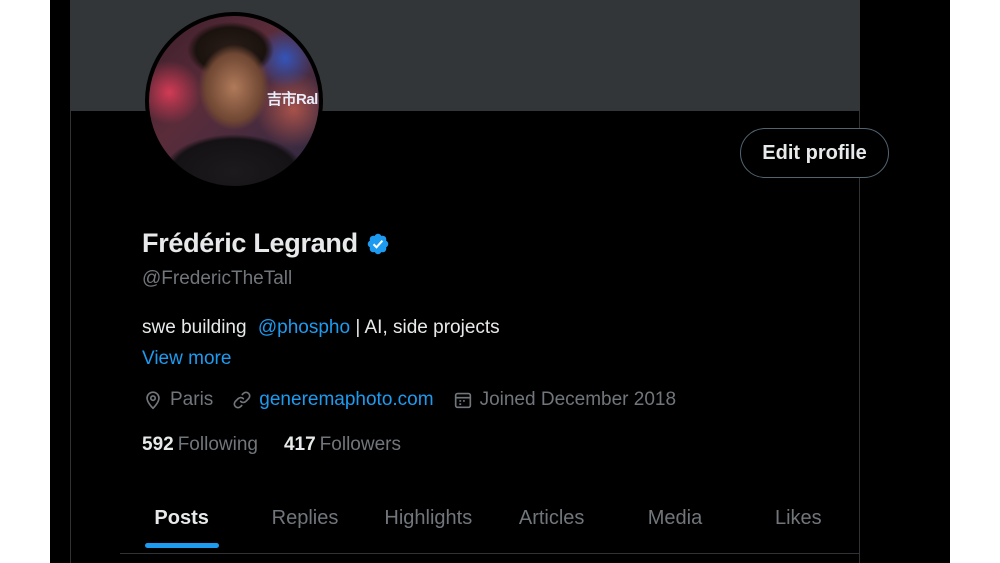 The height and width of the screenshot is (563, 1000). Describe the element at coordinates (304, 327) in the screenshot. I see `bio-mention-link: @phospho` at that location.